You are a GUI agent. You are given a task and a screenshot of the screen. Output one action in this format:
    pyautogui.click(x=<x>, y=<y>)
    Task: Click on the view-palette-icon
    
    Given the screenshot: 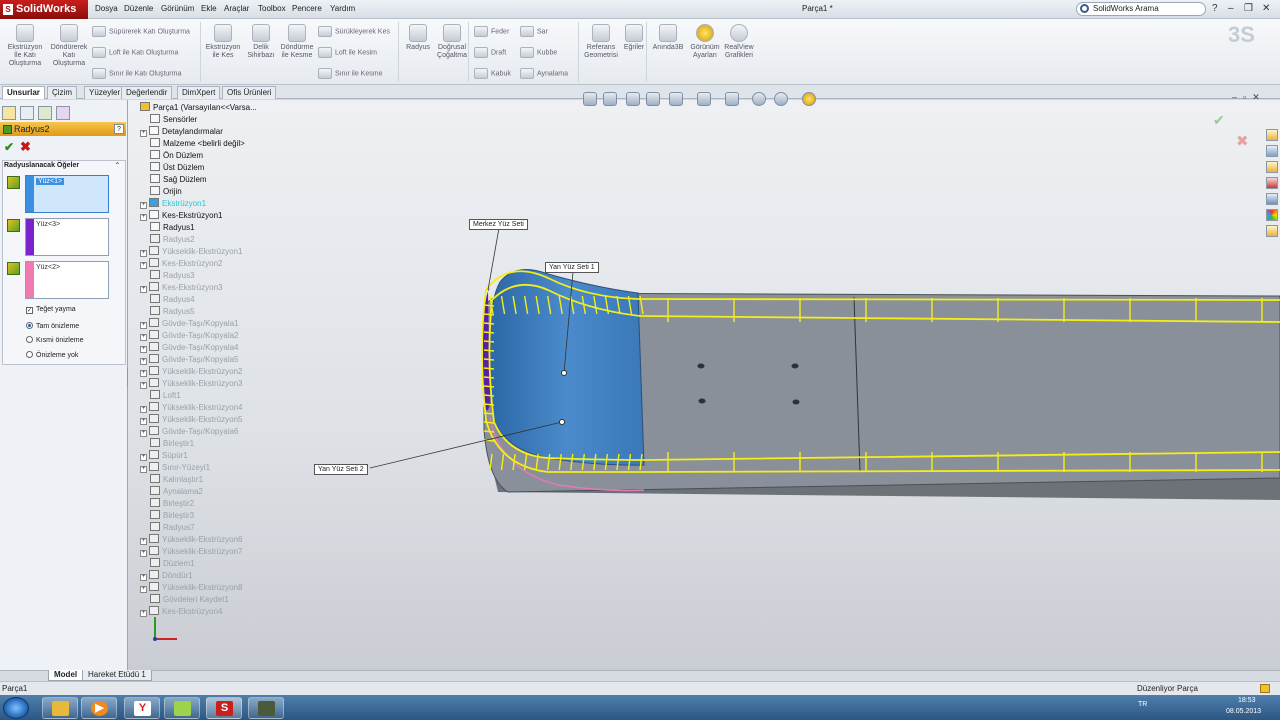 What is the action you would take?
    pyautogui.click(x=1272, y=199)
    